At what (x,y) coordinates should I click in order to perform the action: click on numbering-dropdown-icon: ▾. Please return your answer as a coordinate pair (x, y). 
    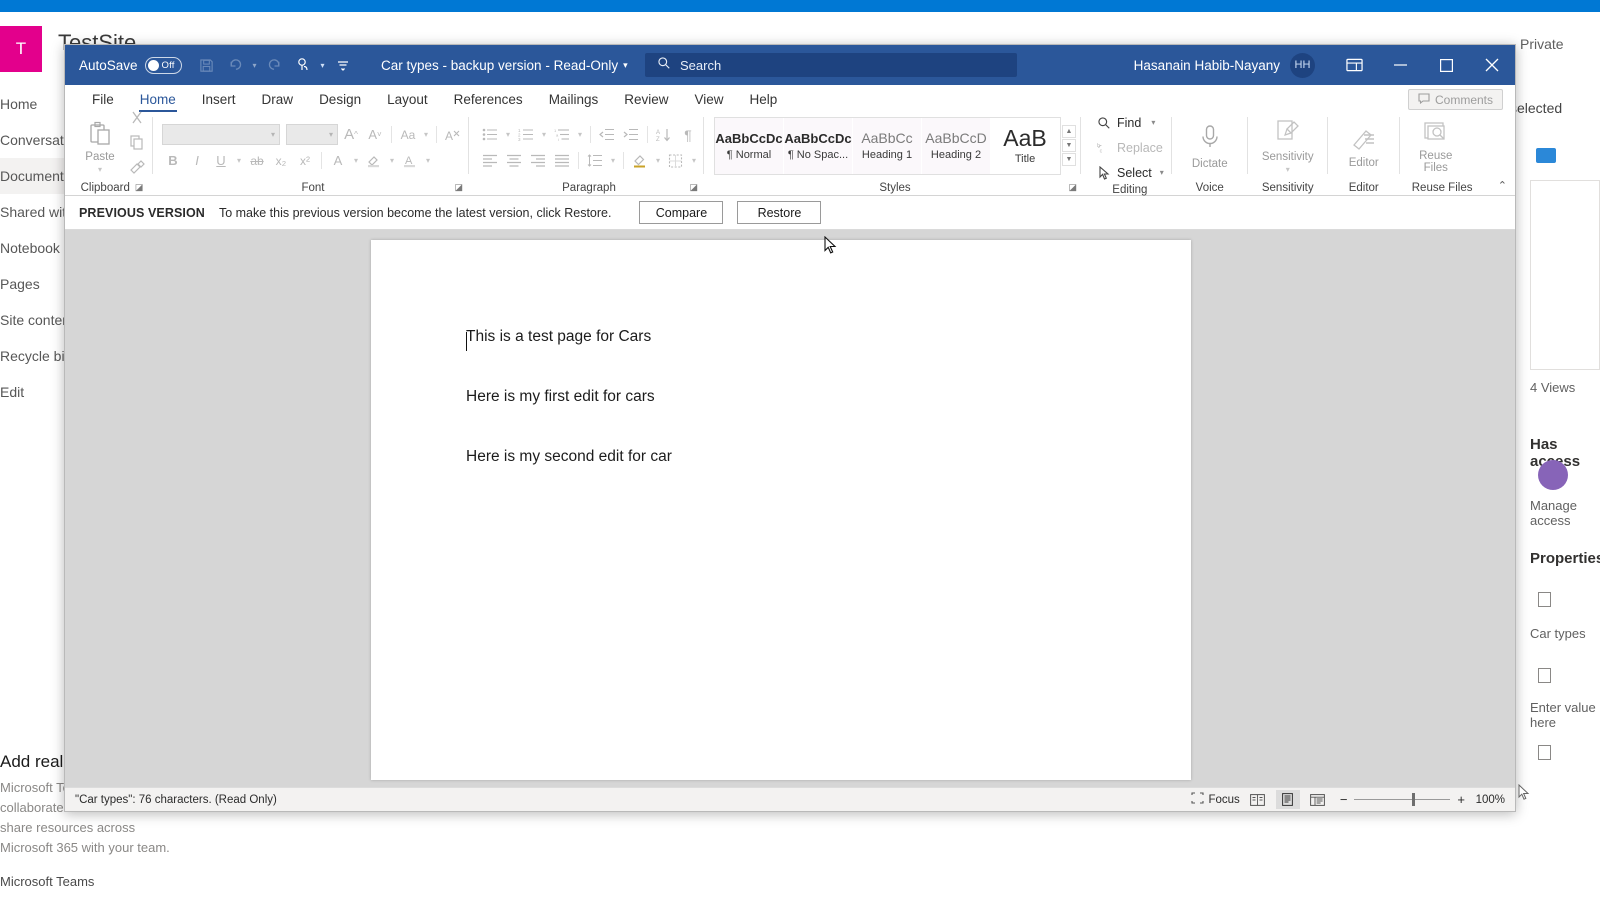
    Looking at the image, I should click on (544, 134).